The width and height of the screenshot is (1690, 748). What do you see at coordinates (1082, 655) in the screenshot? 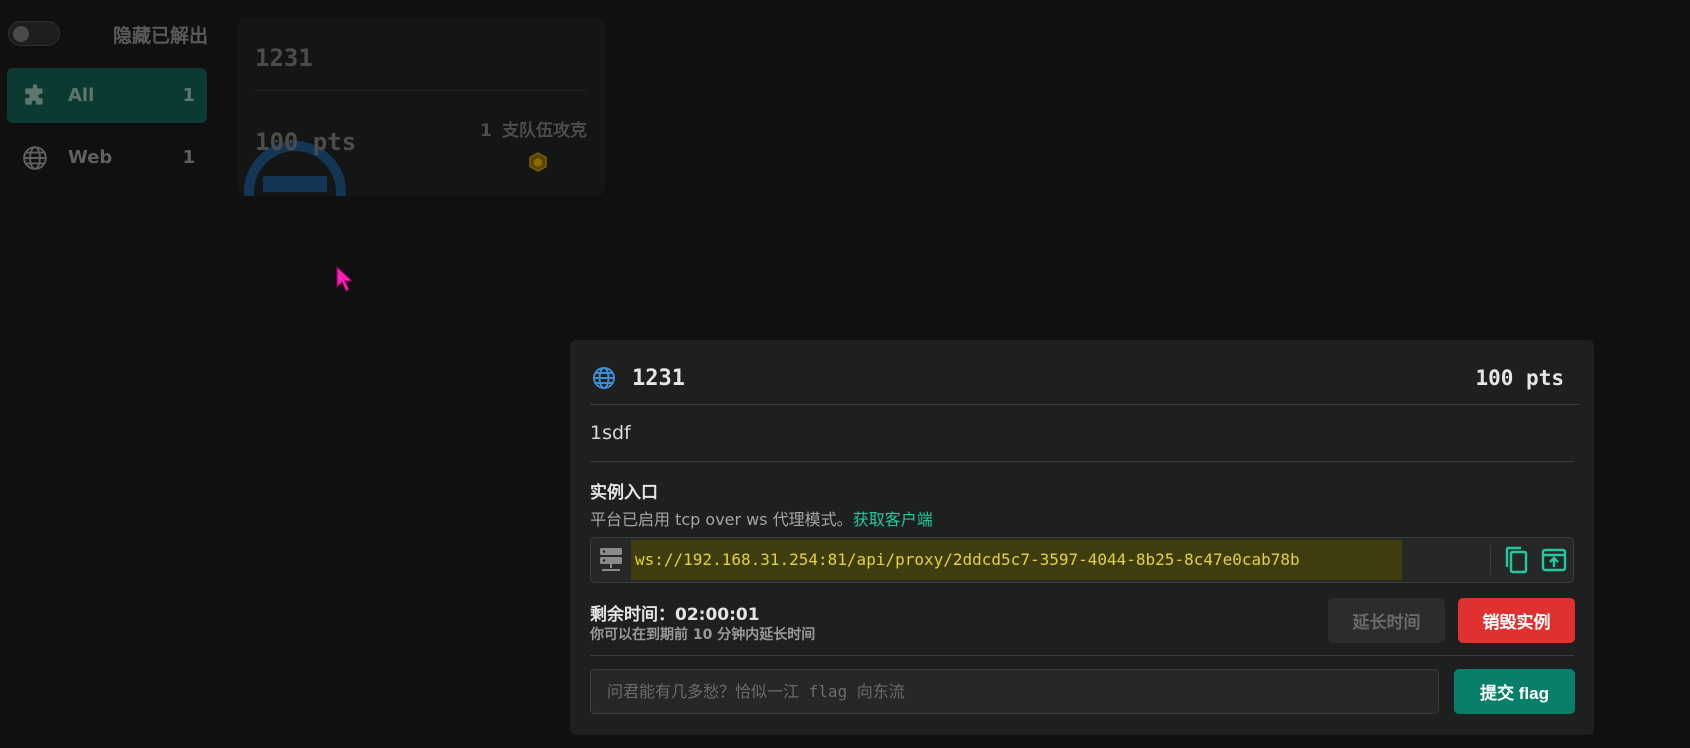
I see `footer-divider` at bounding box center [1082, 655].